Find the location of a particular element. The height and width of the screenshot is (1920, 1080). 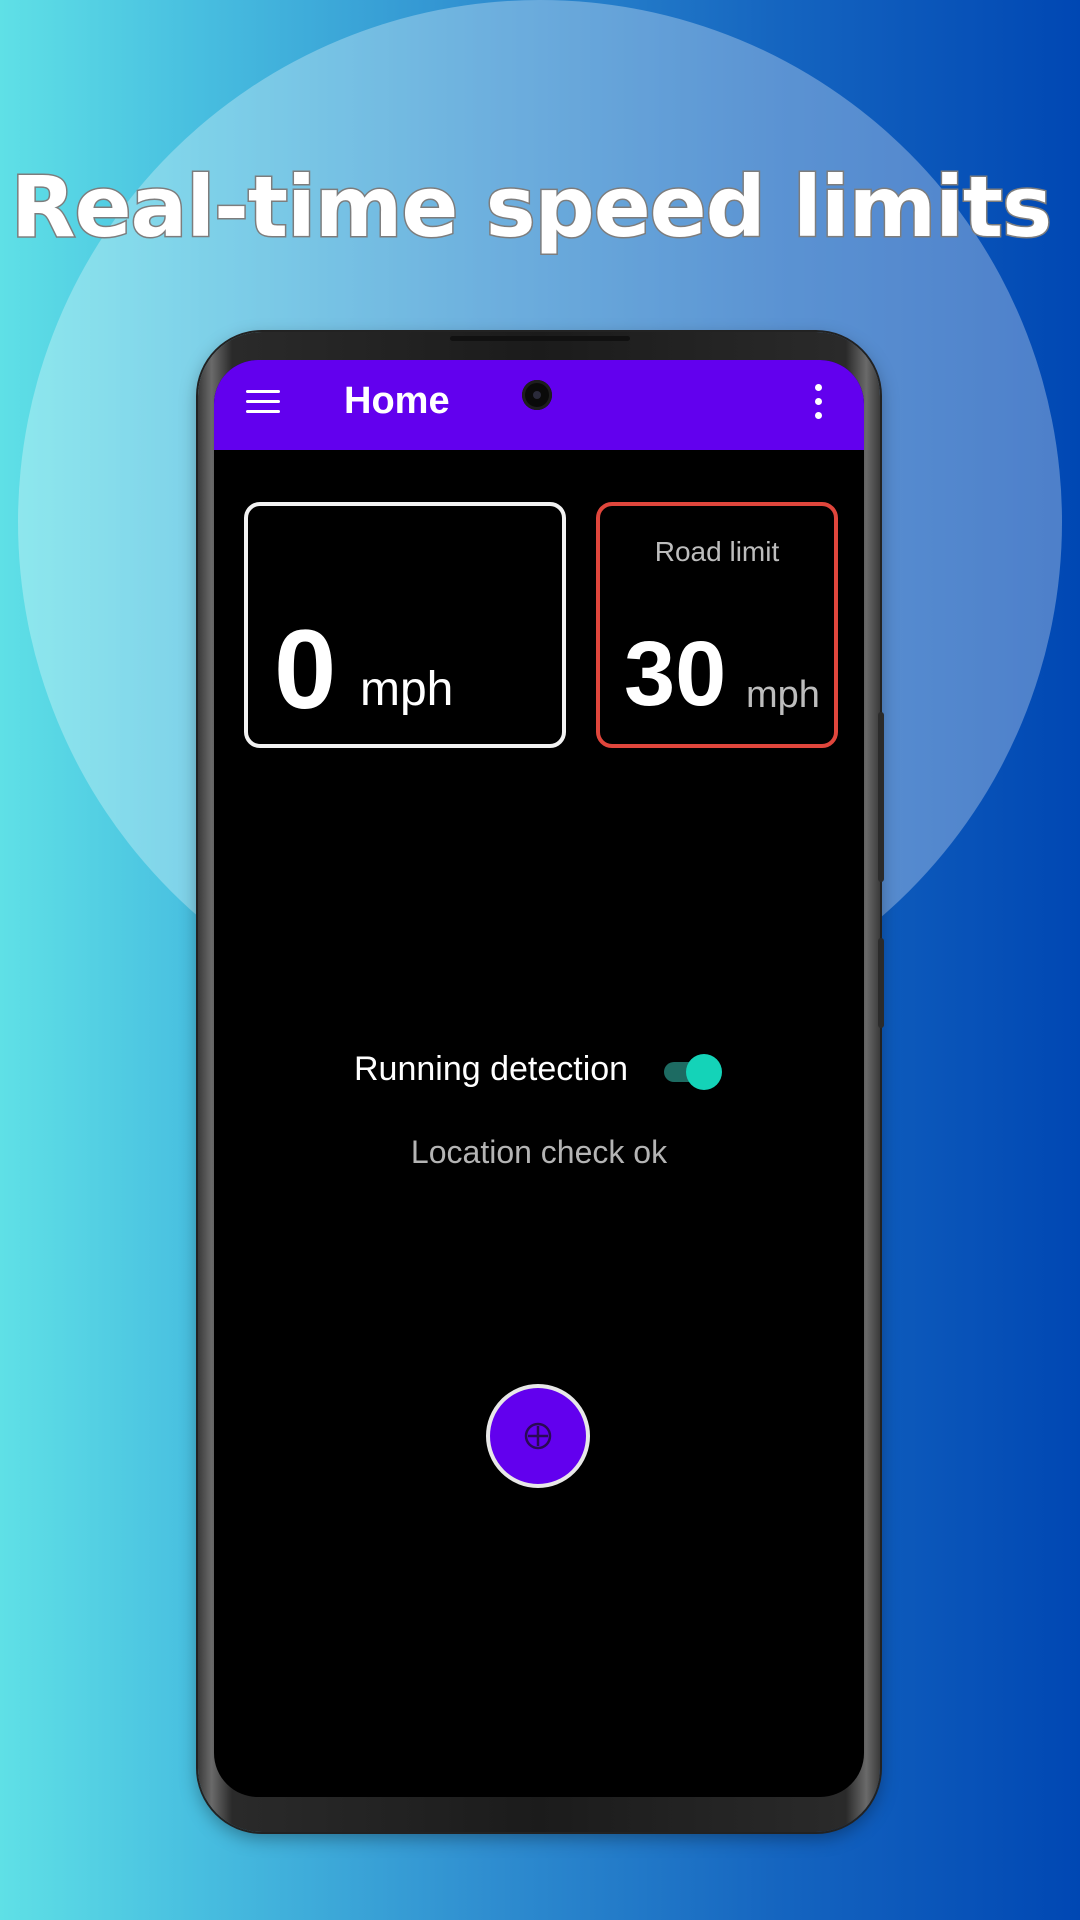

location-status-text: Location check ok is located at coordinates (539, 1152).